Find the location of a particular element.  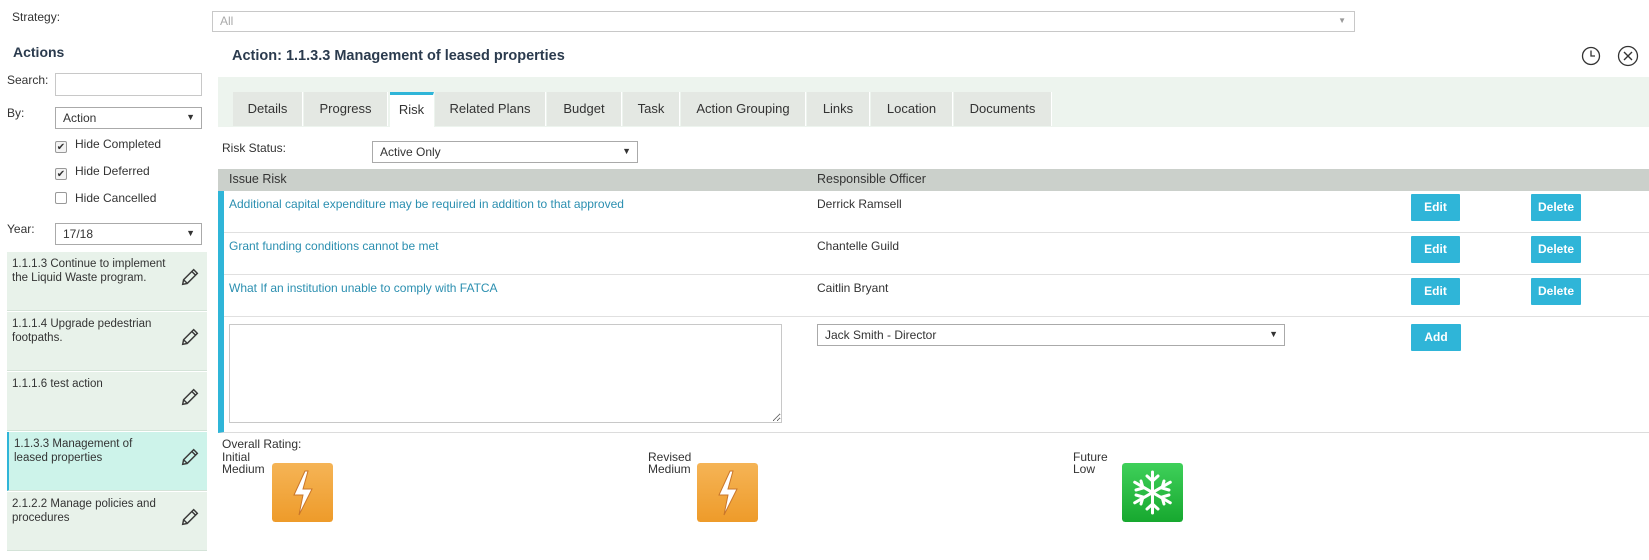

hide-deferred-checkbox: ✔ Hide Deferred is located at coordinates (102, 172).